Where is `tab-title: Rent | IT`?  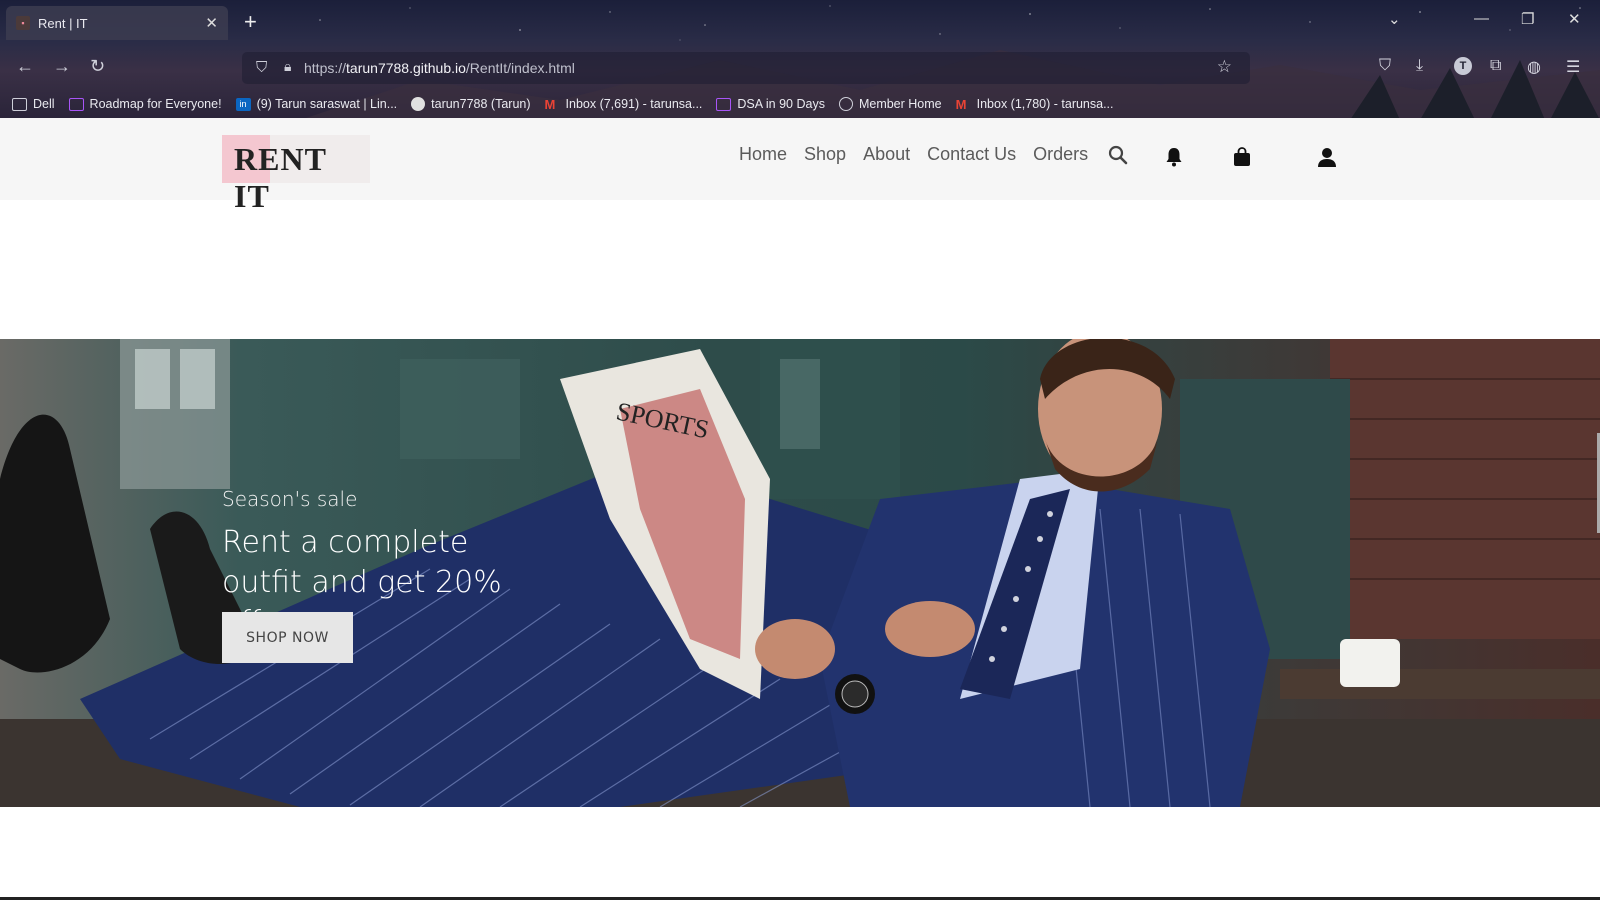
tab-title: Rent | IT is located at coordinates (63, 23).